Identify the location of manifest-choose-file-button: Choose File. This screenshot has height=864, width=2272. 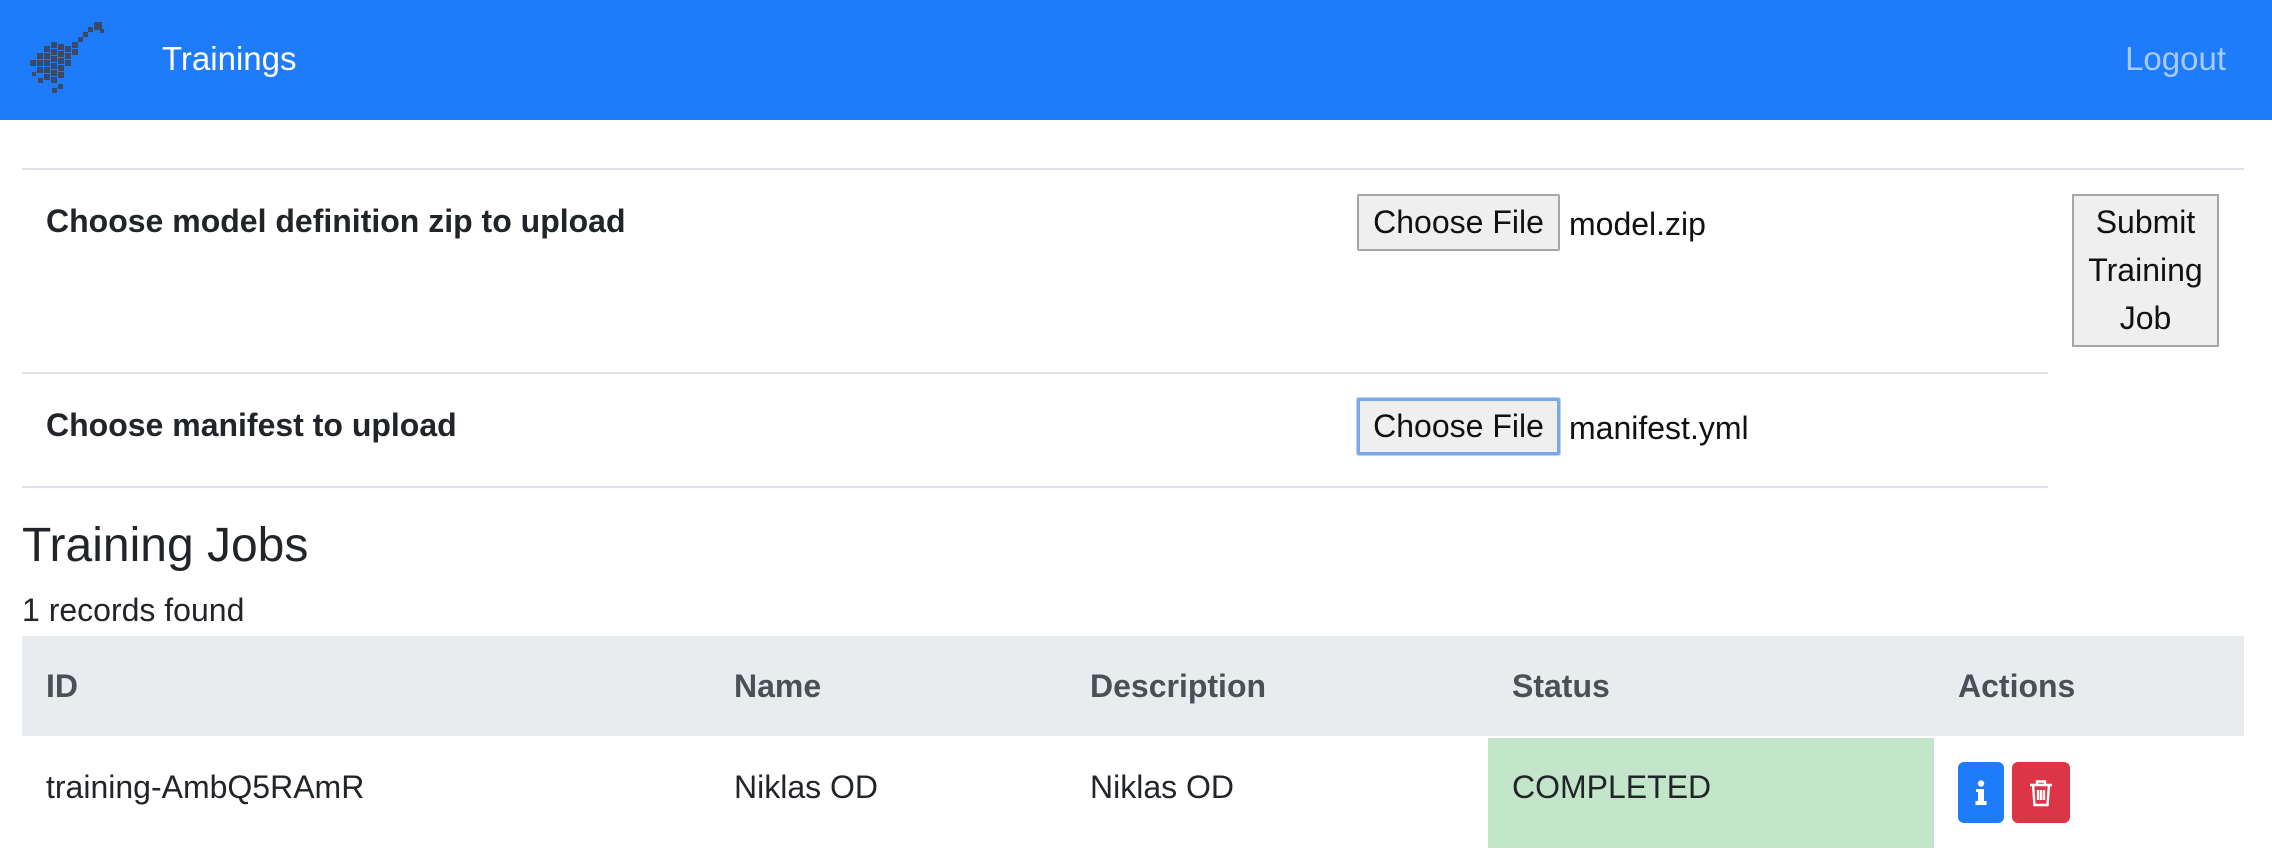
(1458, 426).